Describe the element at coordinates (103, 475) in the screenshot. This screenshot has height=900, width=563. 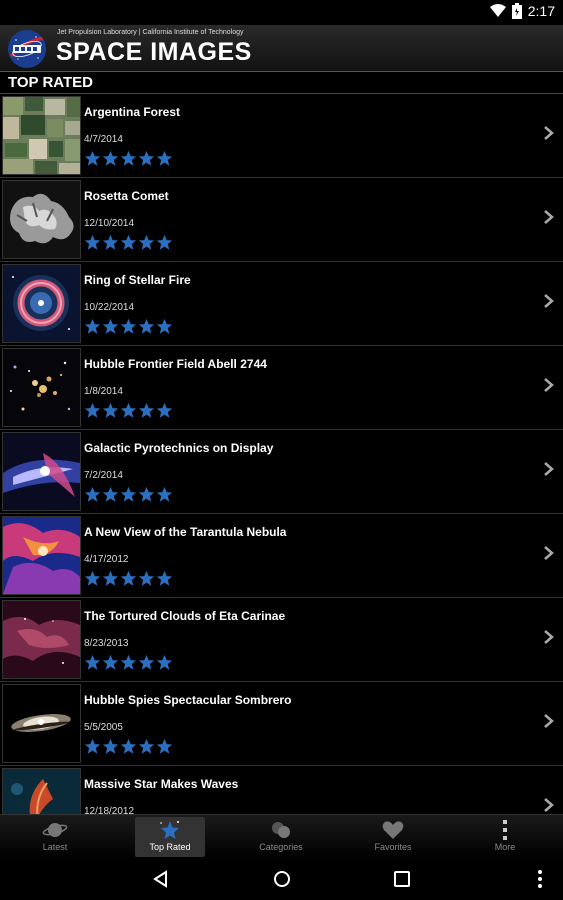
I see `item-date: 7/2/2014` at that location.